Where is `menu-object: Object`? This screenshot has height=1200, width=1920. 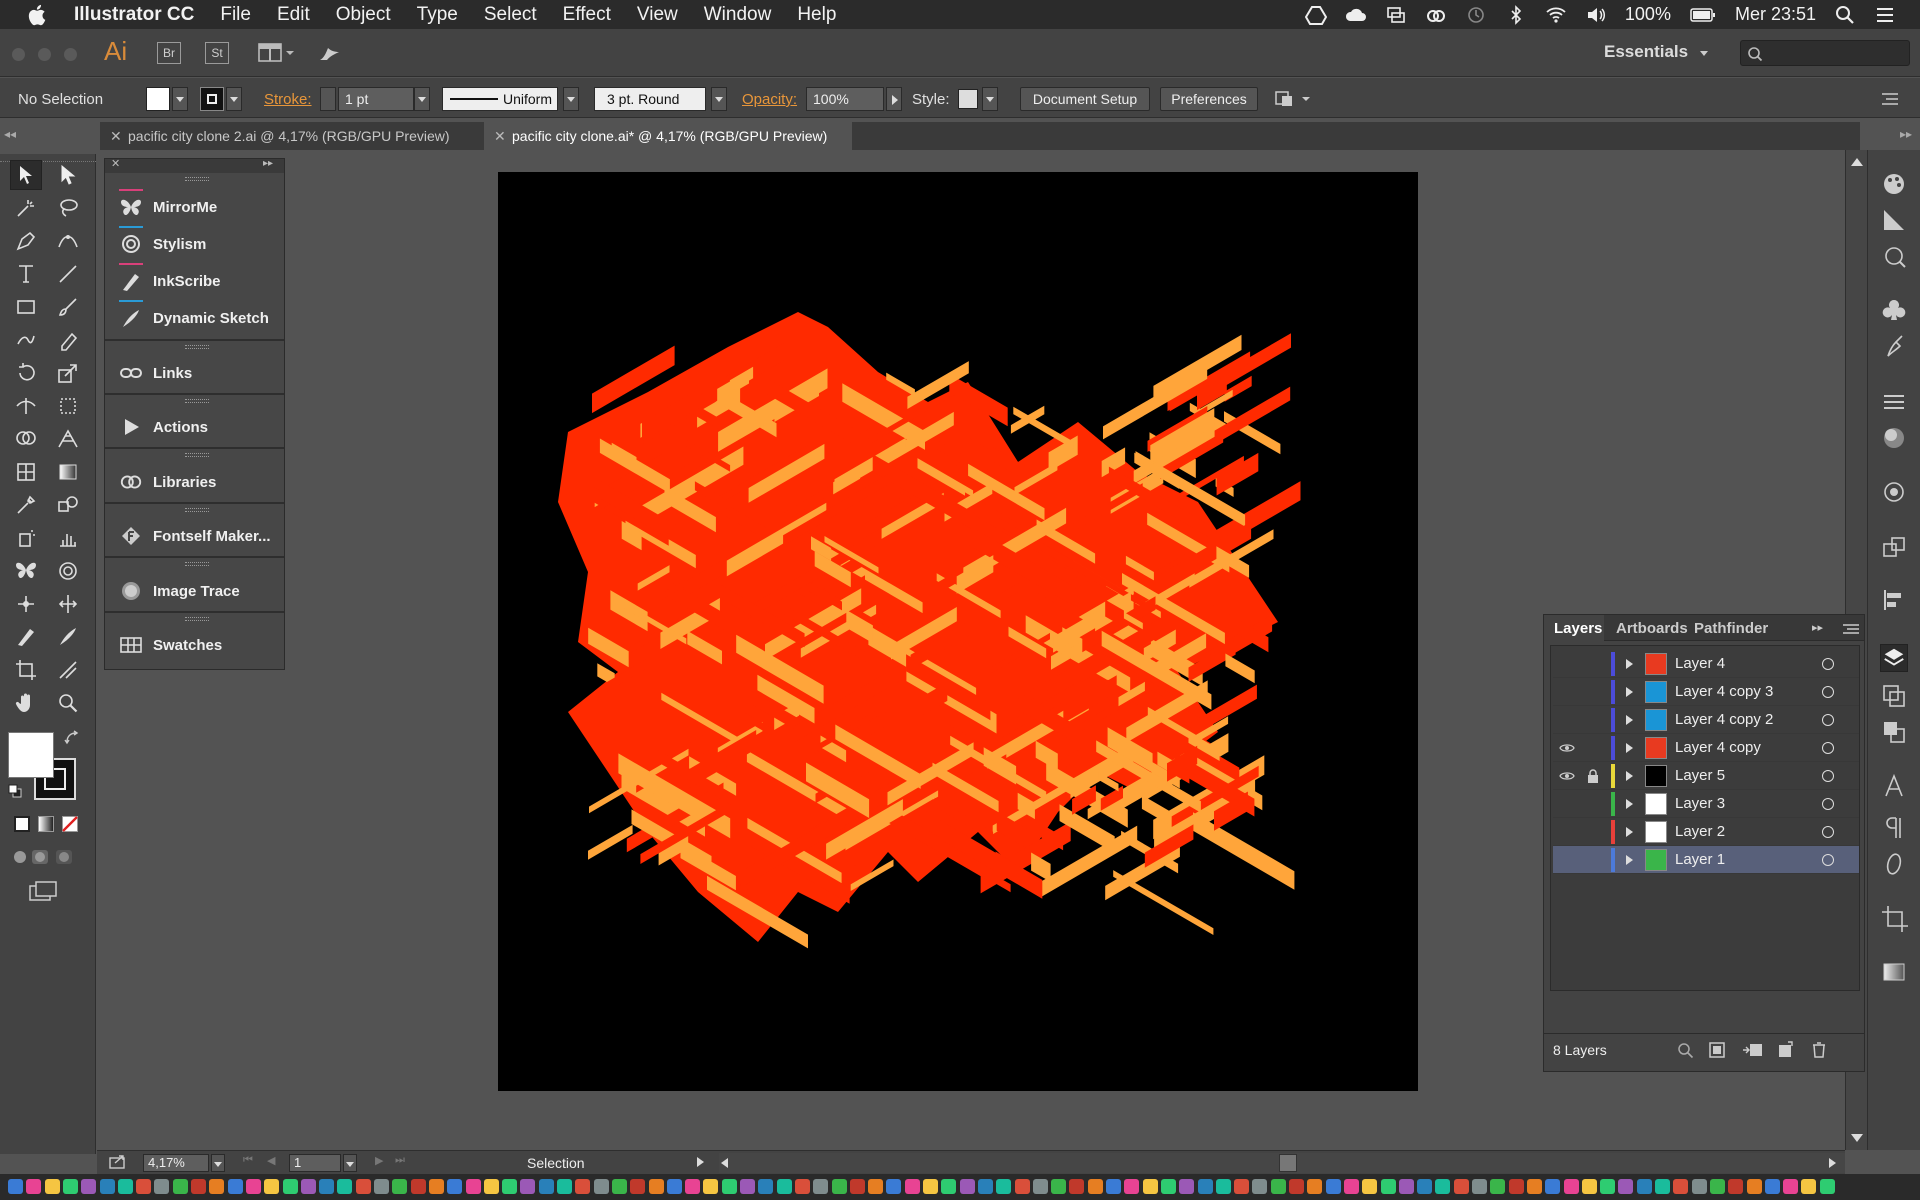
menu-object: Object is located at coordinates (363, 15).